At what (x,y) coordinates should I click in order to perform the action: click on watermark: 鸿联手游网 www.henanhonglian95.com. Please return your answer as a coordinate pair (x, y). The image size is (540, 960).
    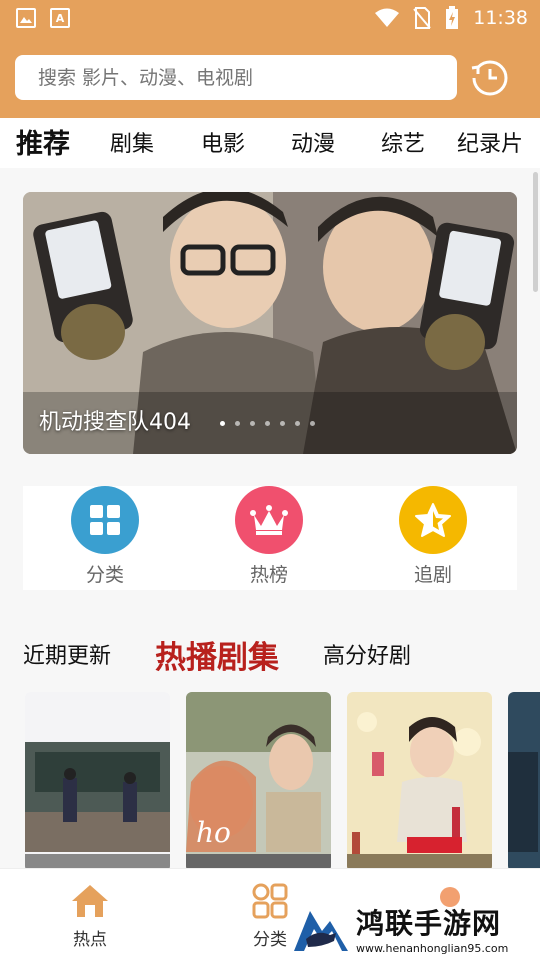
    Looking at the image, I should click on (412, 928).